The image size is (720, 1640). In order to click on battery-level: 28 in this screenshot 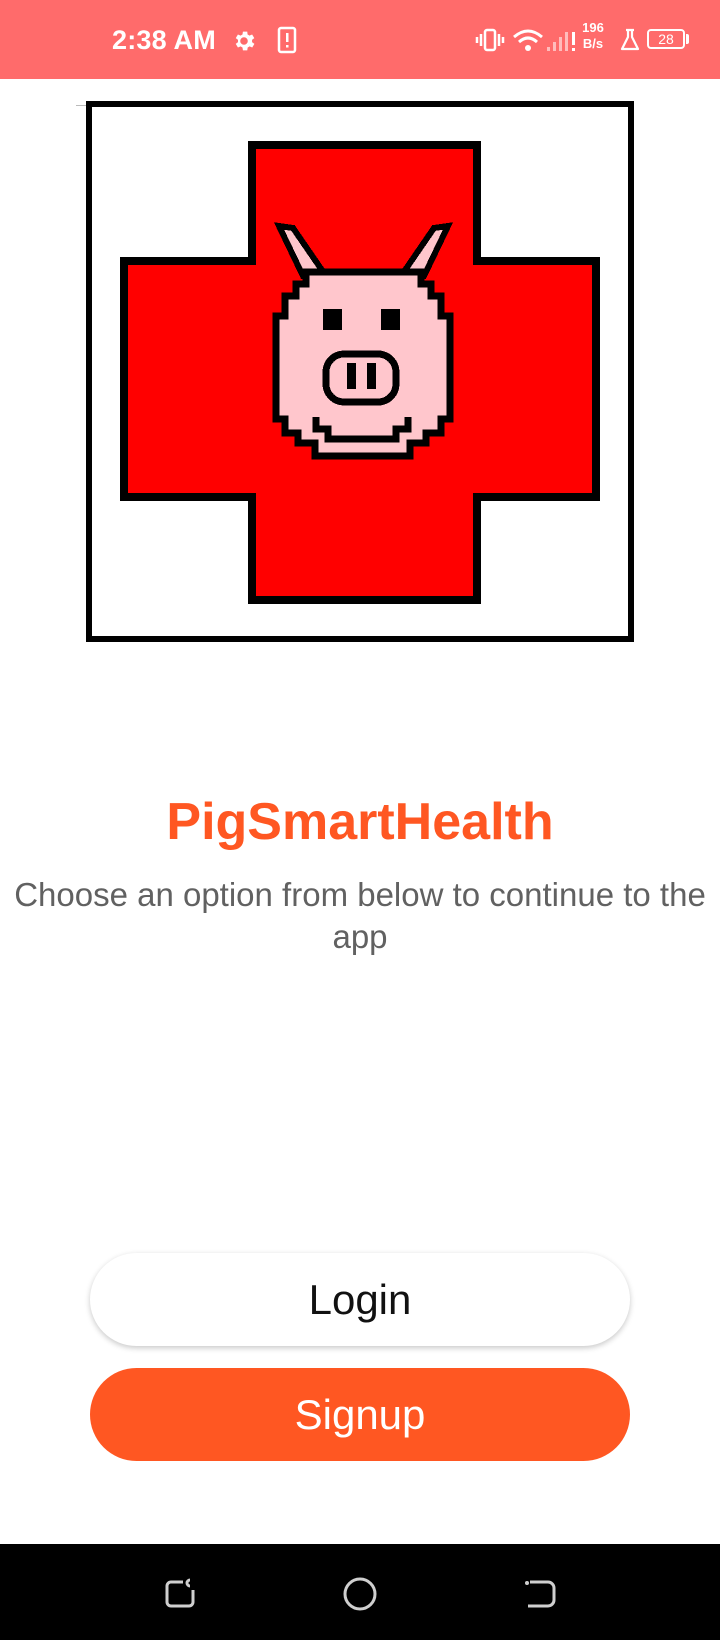, I will do `click(666, 39)`.